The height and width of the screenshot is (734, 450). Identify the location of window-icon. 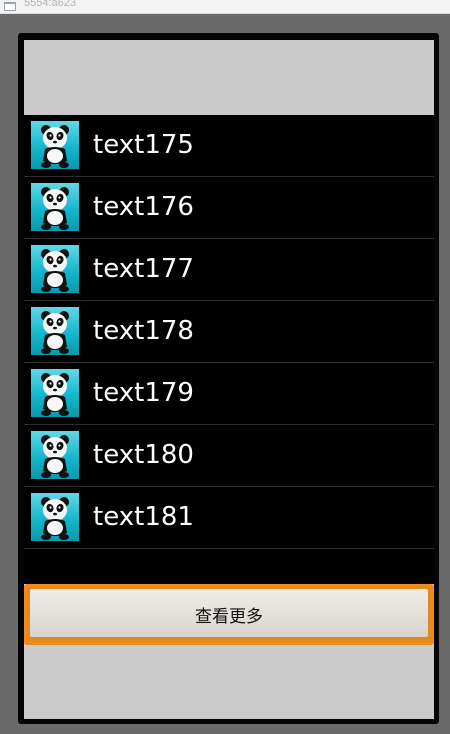
(10, 6).